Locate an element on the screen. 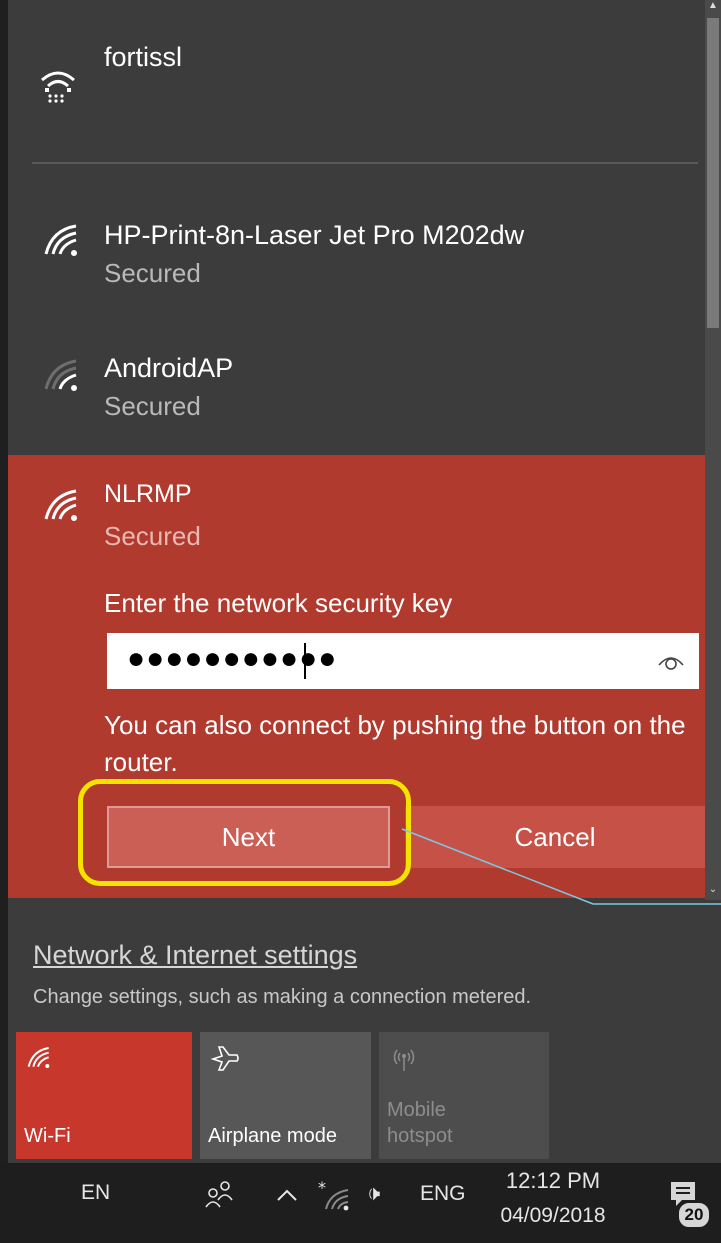 Image resolution: width=721 pixels, height=1243 pixels. taskbar: EN * 🕩 ENG 12:12 PM 04/09/2018 20 is located at coordinates (360, 1203).